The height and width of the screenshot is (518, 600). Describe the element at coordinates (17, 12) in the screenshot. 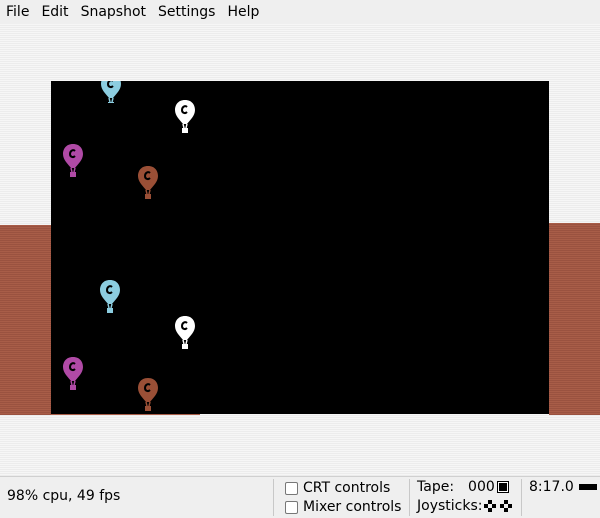

I see `menu-file: File` at that location.